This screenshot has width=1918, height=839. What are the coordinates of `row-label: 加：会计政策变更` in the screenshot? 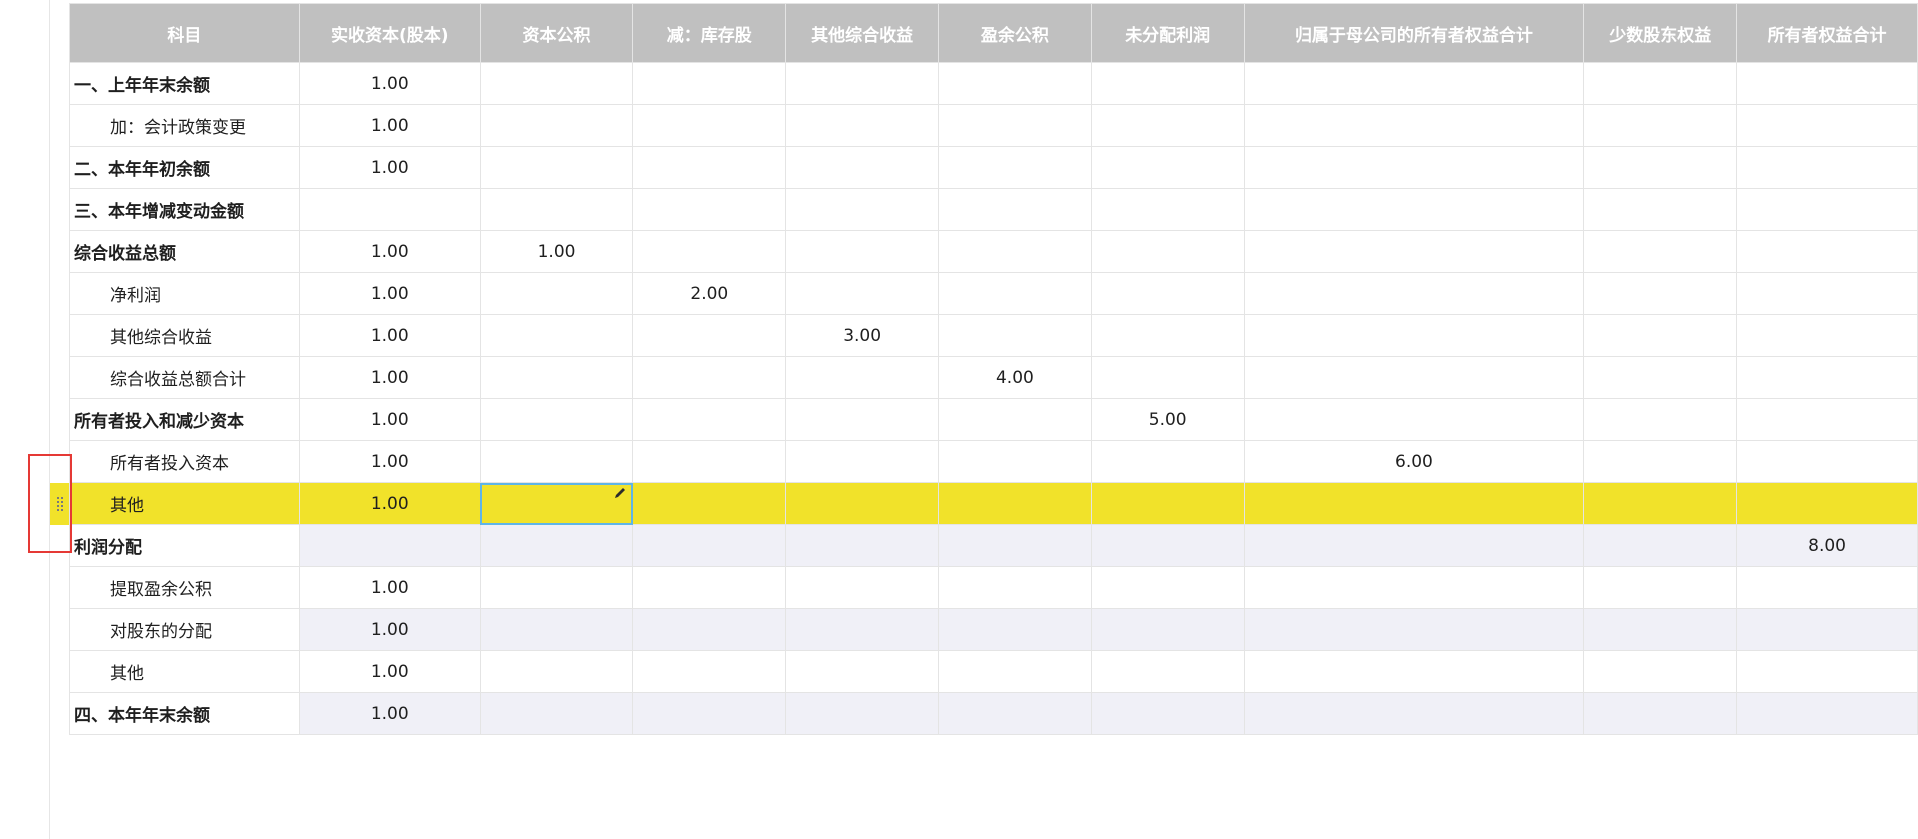 It's located at (184, 125).